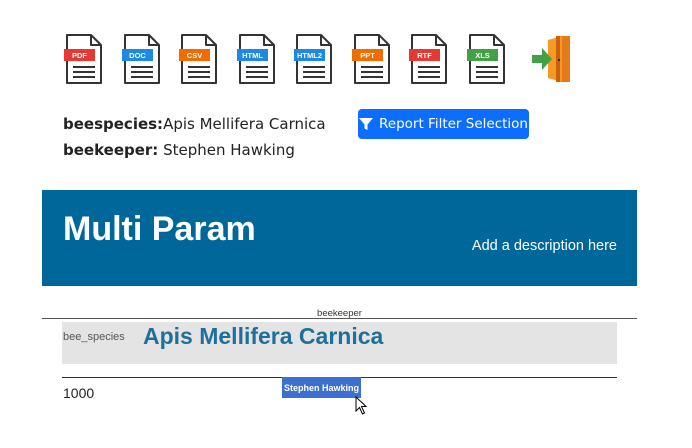  I want to click on row-dimension-label: bee_species, so click(94, 337).